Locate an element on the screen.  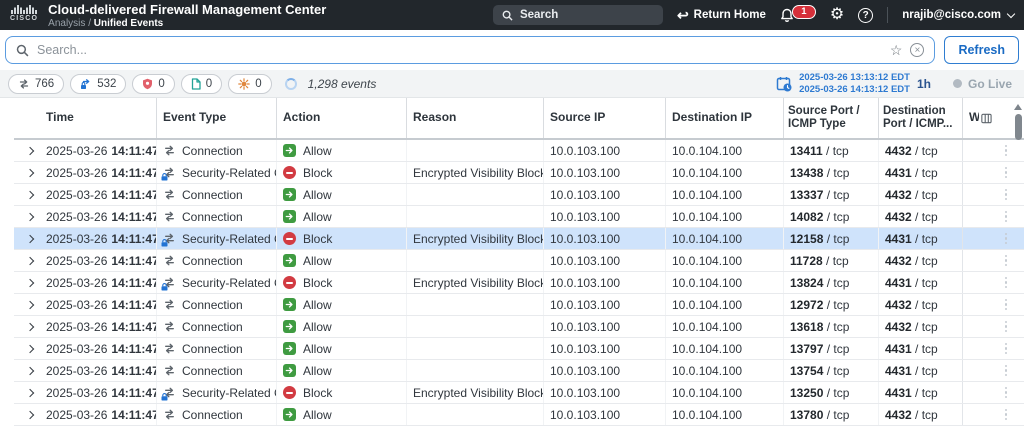
scrollbar-thumb is located at coordinates (1018, 127).